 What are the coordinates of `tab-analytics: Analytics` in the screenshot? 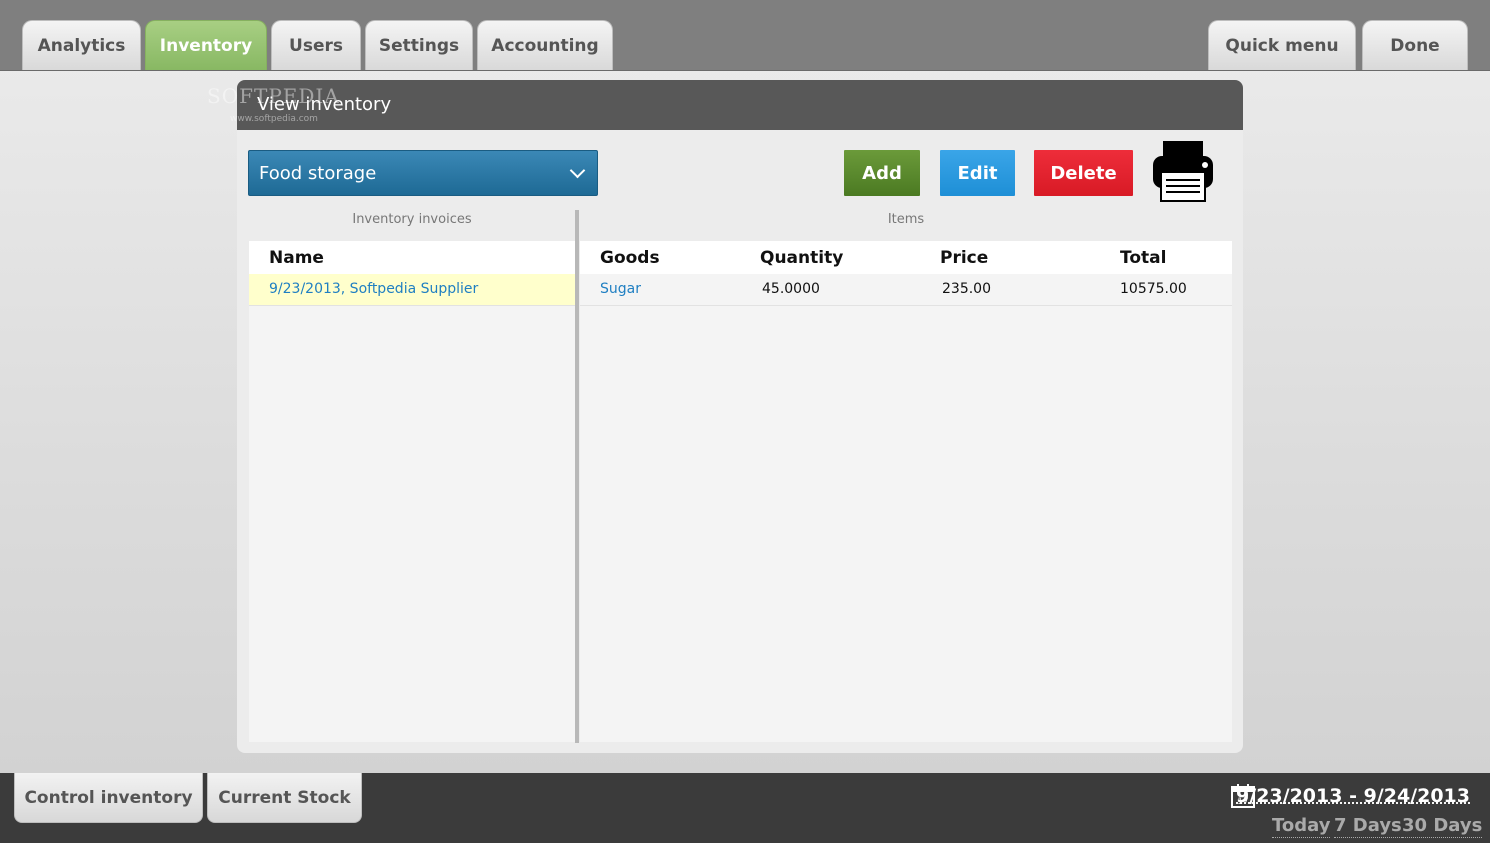 It's located at (81, 45).